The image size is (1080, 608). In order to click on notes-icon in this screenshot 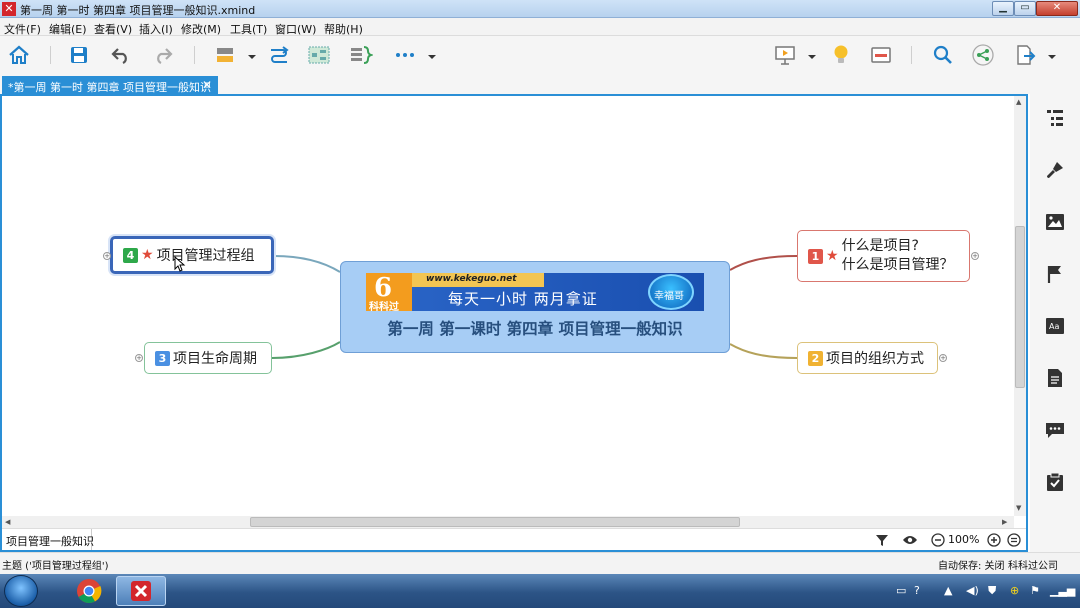, I will do `click(1055, 378)`.